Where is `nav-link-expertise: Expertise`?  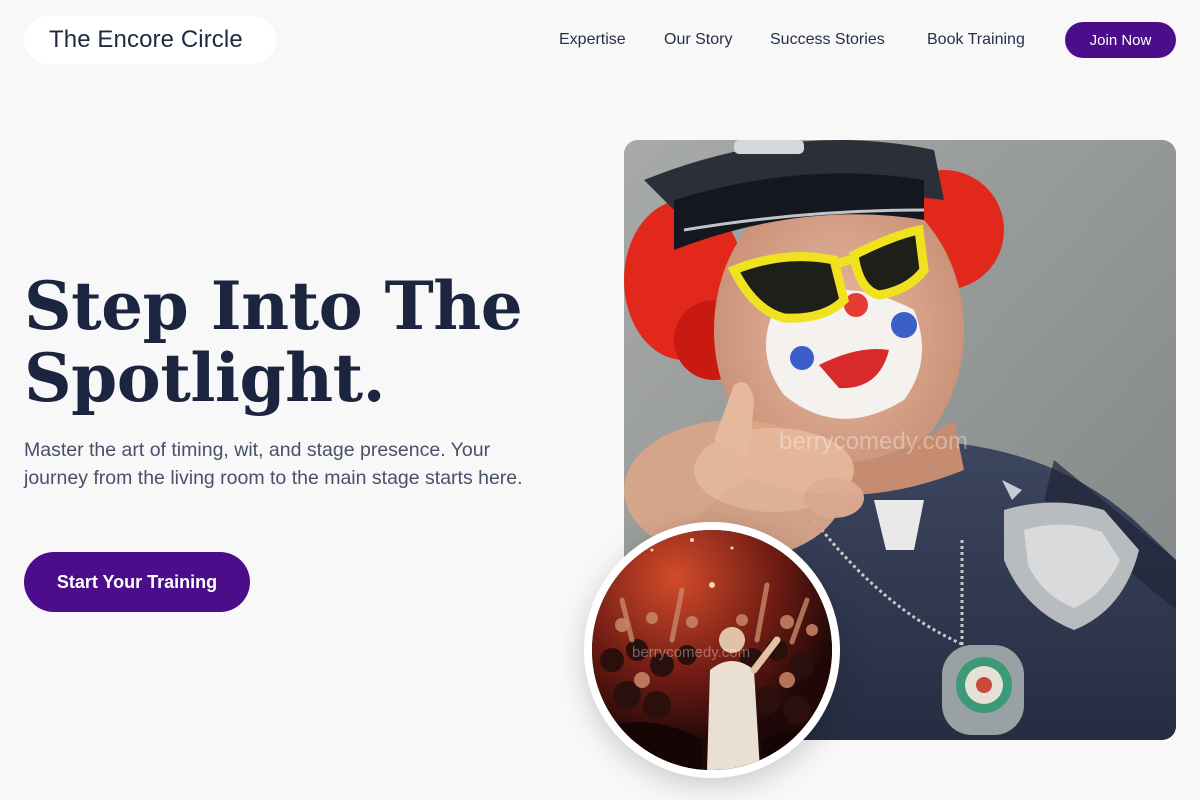 nav-link-expertise: Expertise is located at coordinates (592, 40).